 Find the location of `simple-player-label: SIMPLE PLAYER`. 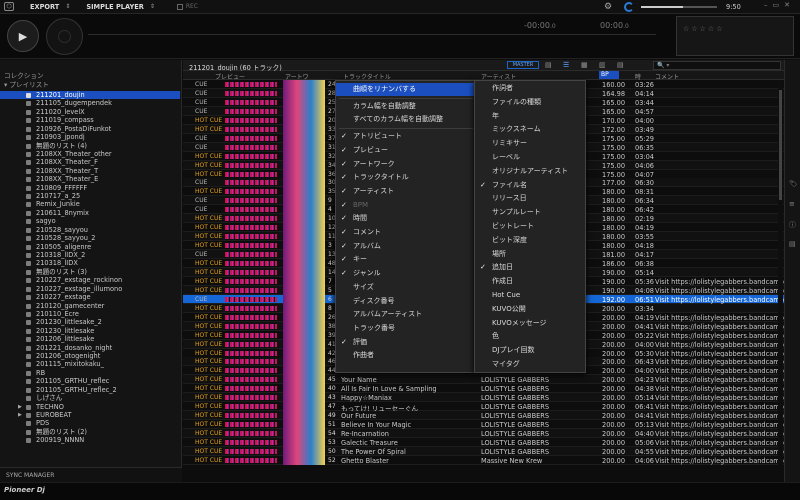

simple-player-label: SIMPLE PLAYER is located at coordinates (114, 7).